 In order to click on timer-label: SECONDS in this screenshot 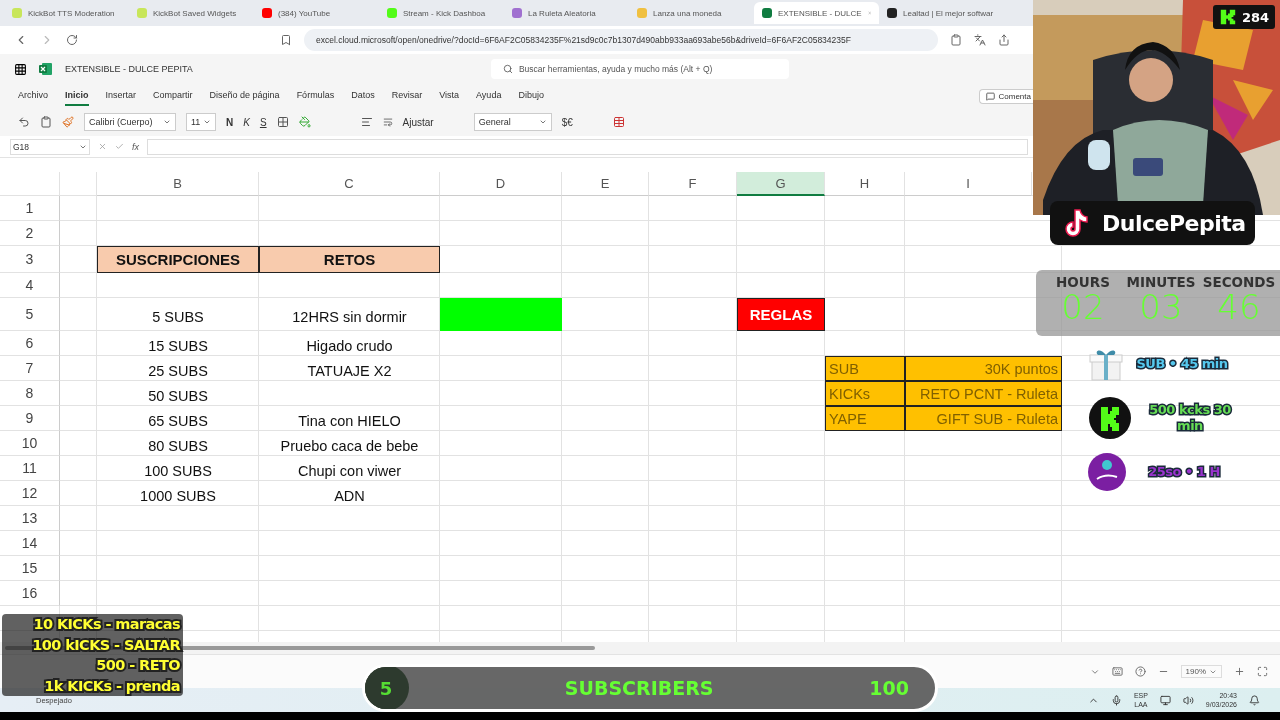, I will do `click(1239, 282)`.